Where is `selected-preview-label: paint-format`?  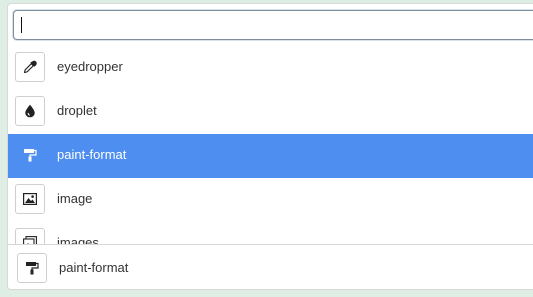
selected-preview-label: paint-format is located at coordinates (94, 267).